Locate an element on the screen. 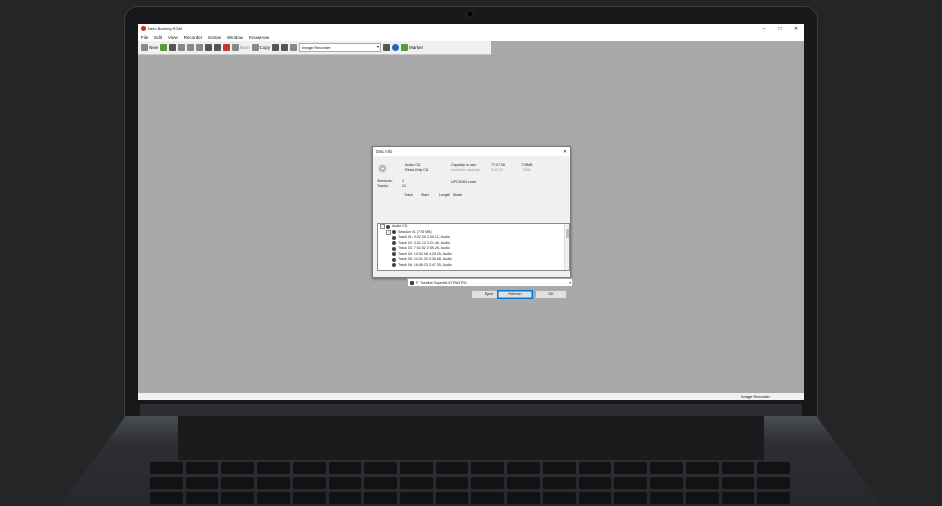 This screenshot has height=506, width=942. sessions-value: 1 is located at coordinates (403, 181).